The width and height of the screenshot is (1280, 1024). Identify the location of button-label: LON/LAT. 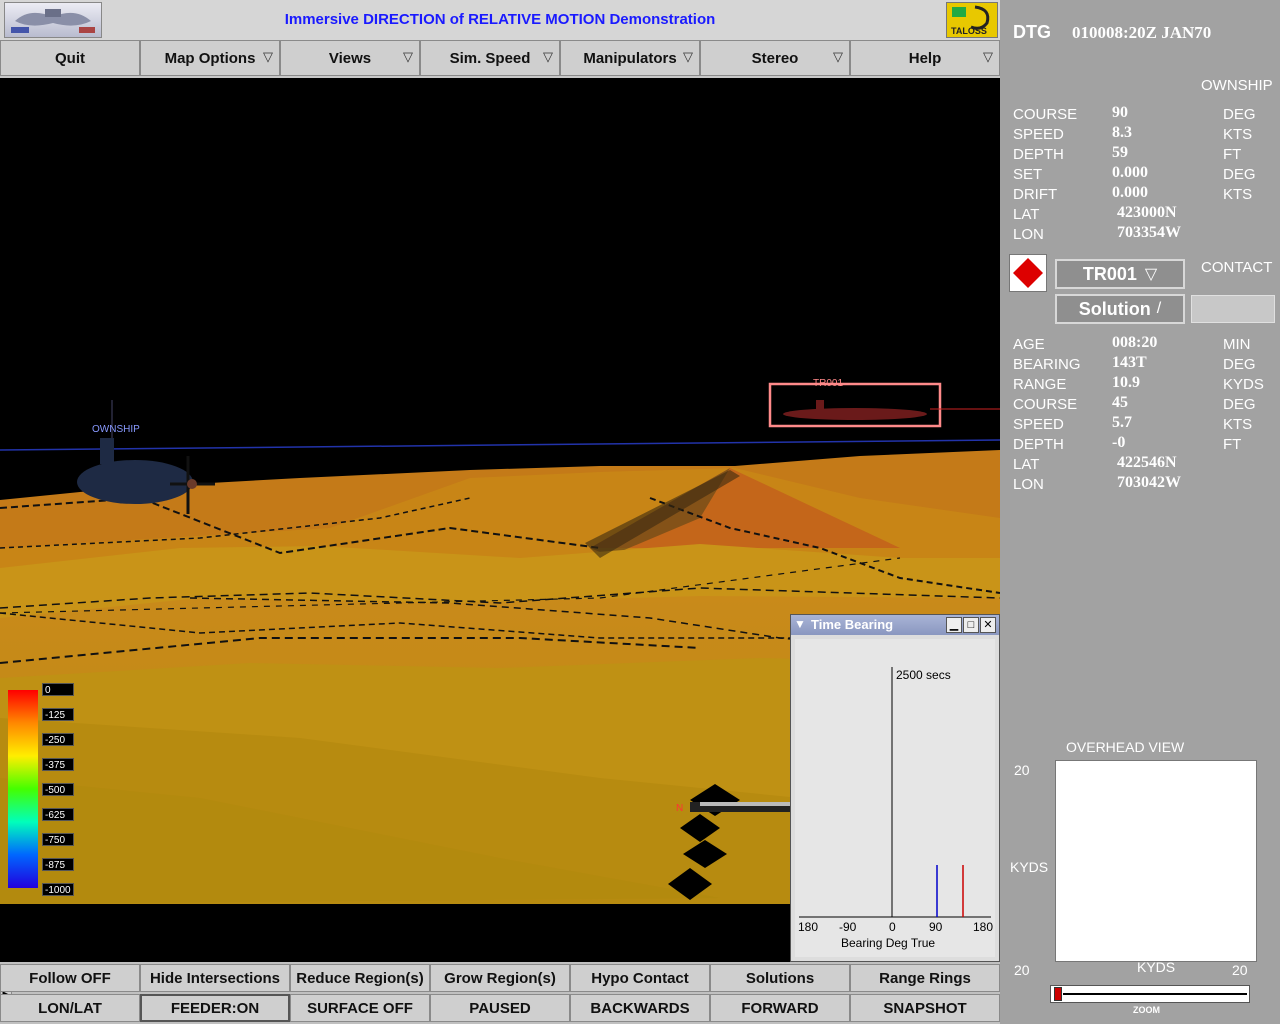
(70, 1008).